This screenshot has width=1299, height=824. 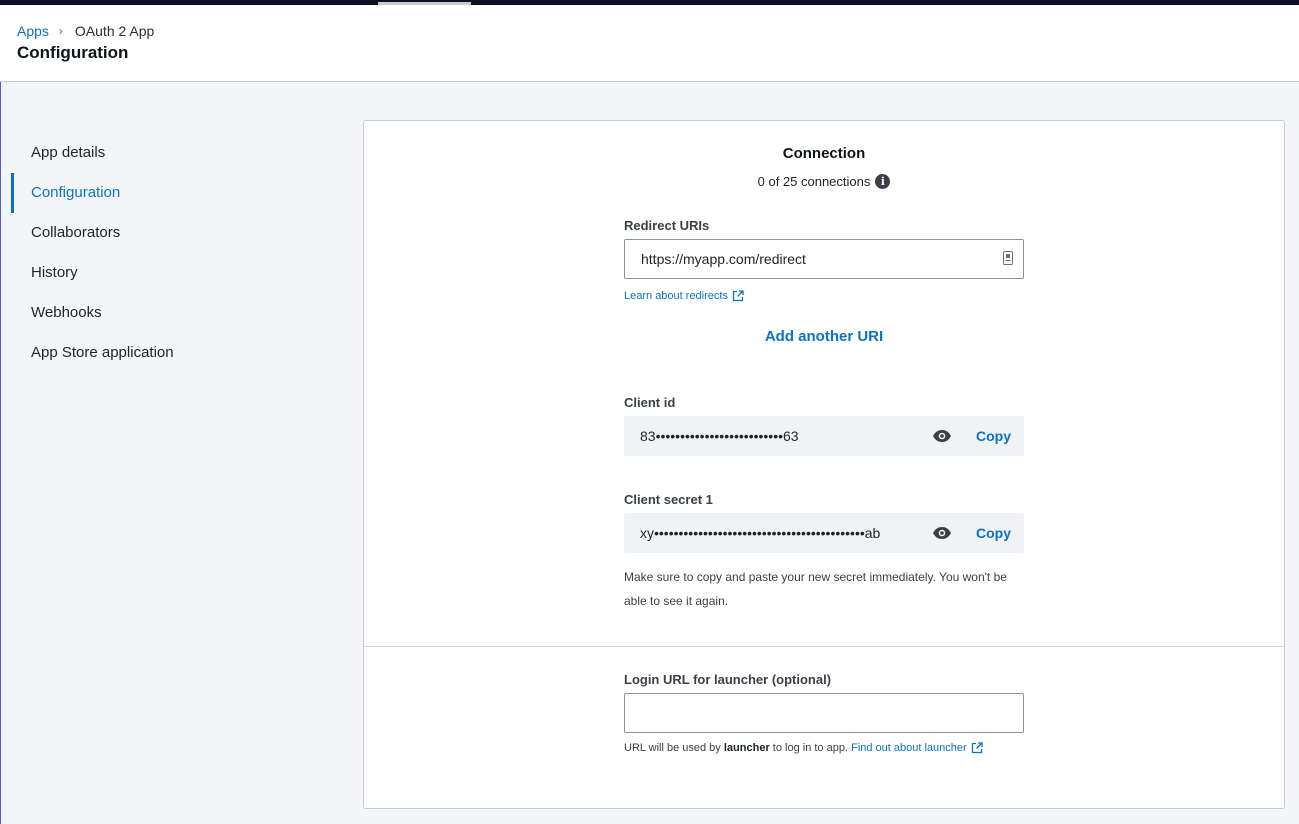 I want to click on sidebar-item-app-details: App details, so click(x=161, y=153).